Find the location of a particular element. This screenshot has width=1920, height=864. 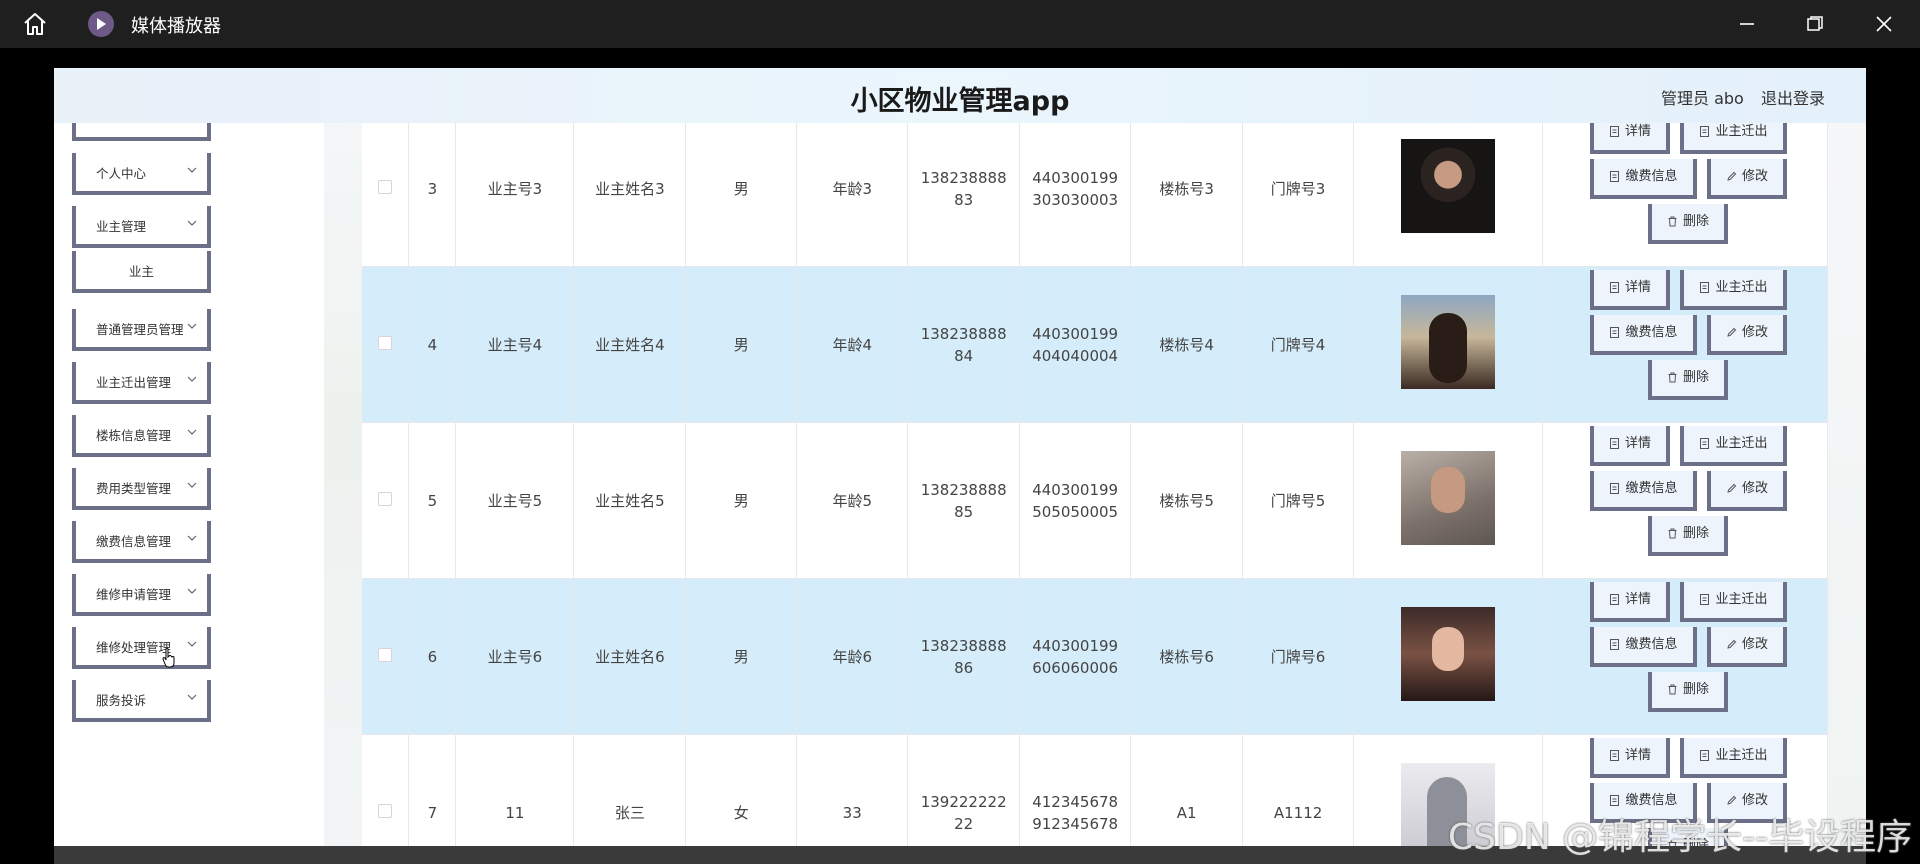

phone-text: 13823888883 is located at coordinates (963, 188).